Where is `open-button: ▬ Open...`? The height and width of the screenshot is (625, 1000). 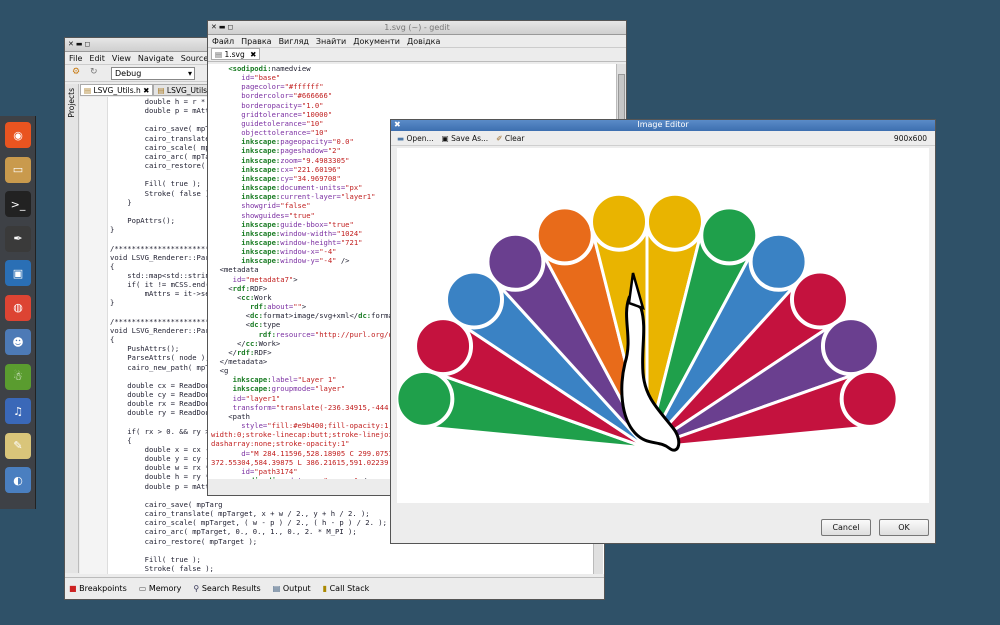 open-button: ▬ Open... is located at coordinates (415, 138).